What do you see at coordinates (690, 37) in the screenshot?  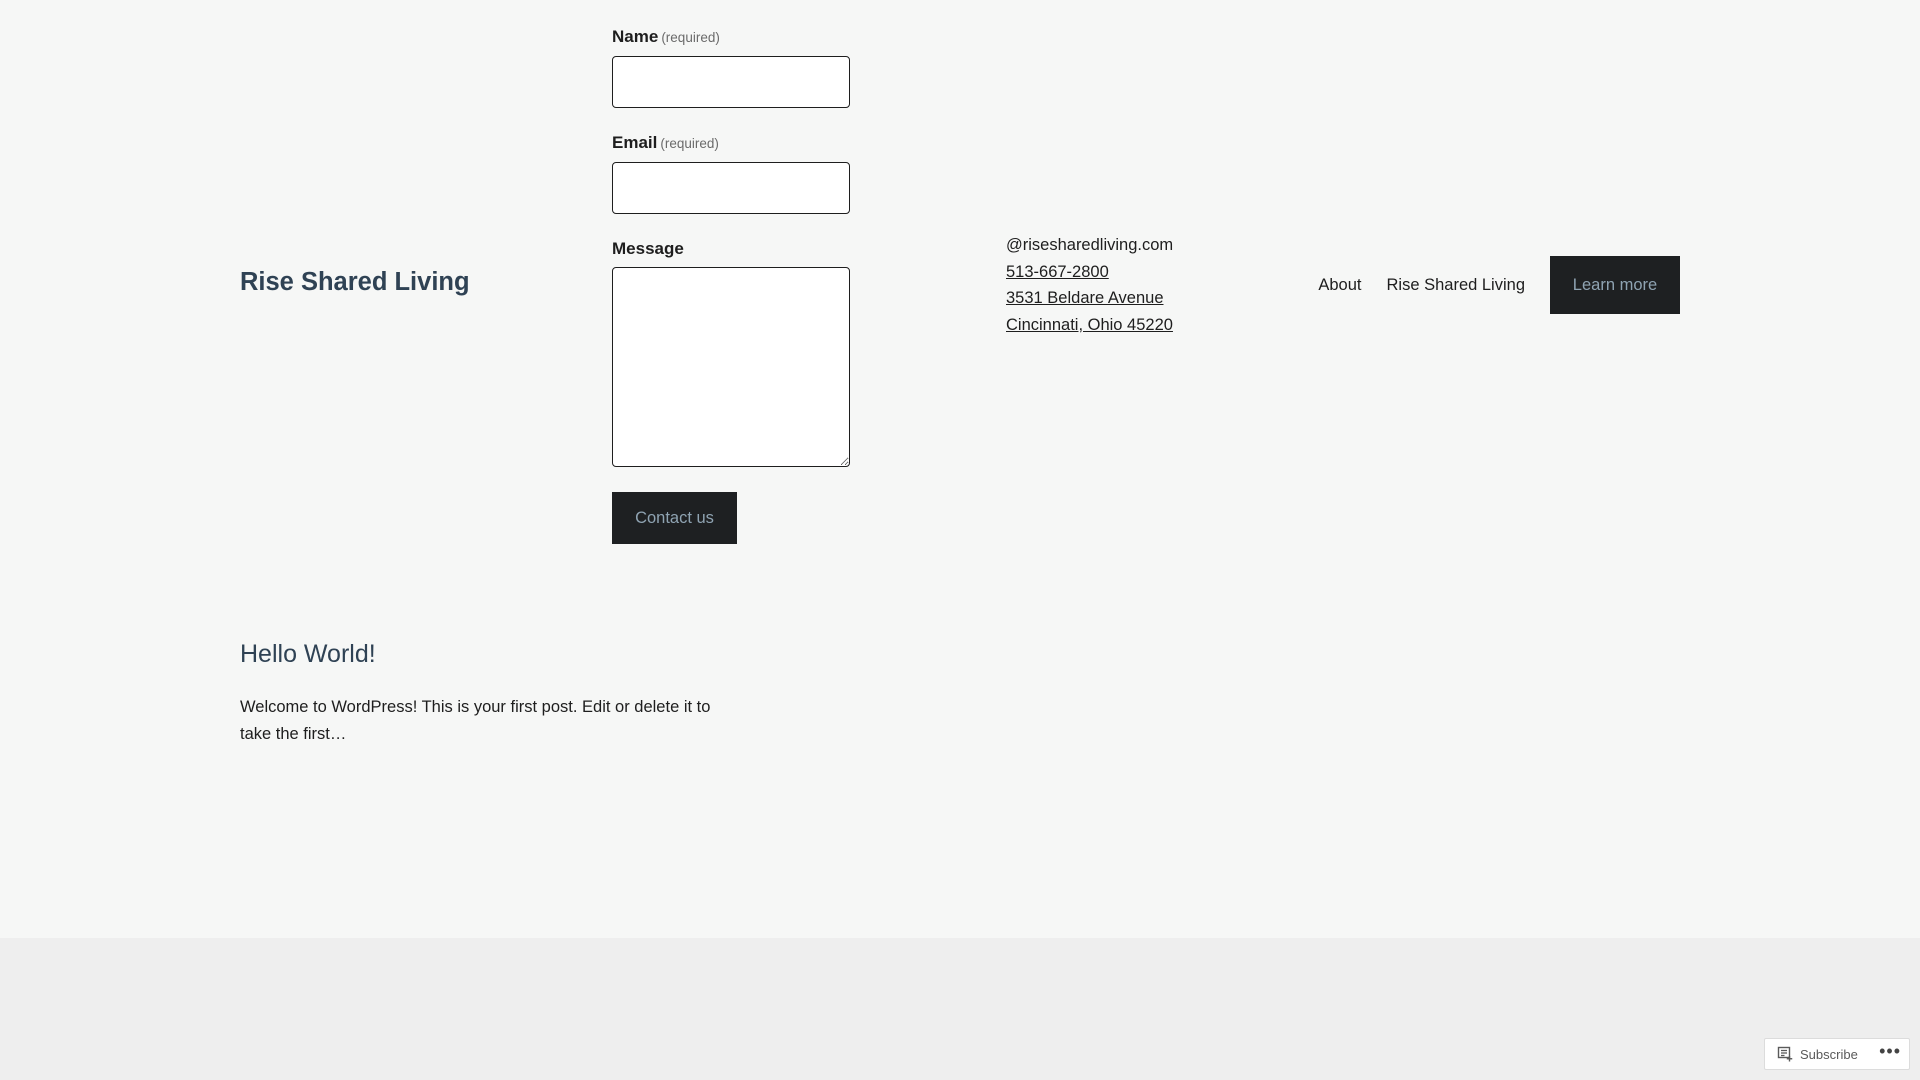 I see `name-required-note: (required)` at bounding box center [690, 37].